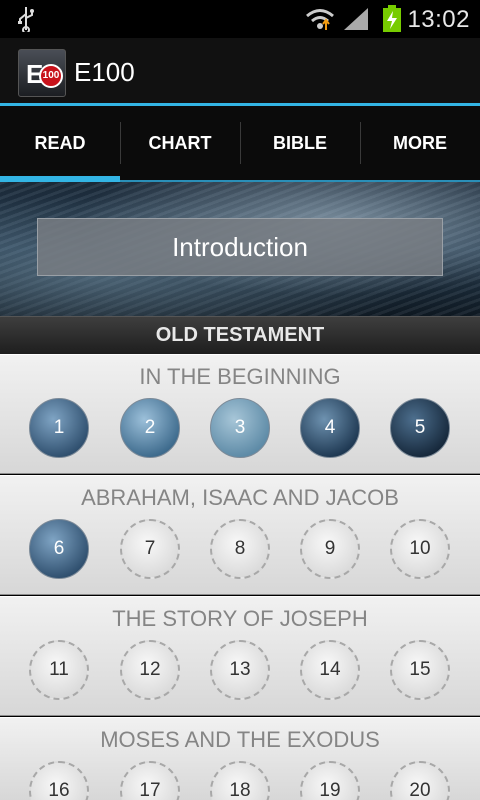 The height and width of the screenshot is (800, 480). Describe the element at coordinates (320, 19) in the screenshot. I see `wifi-icon` at that location.